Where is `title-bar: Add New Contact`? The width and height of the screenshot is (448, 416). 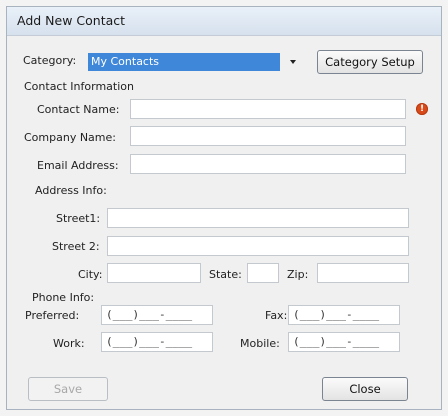
title-bar: Add New Contact is located at coordinates (224, 21).